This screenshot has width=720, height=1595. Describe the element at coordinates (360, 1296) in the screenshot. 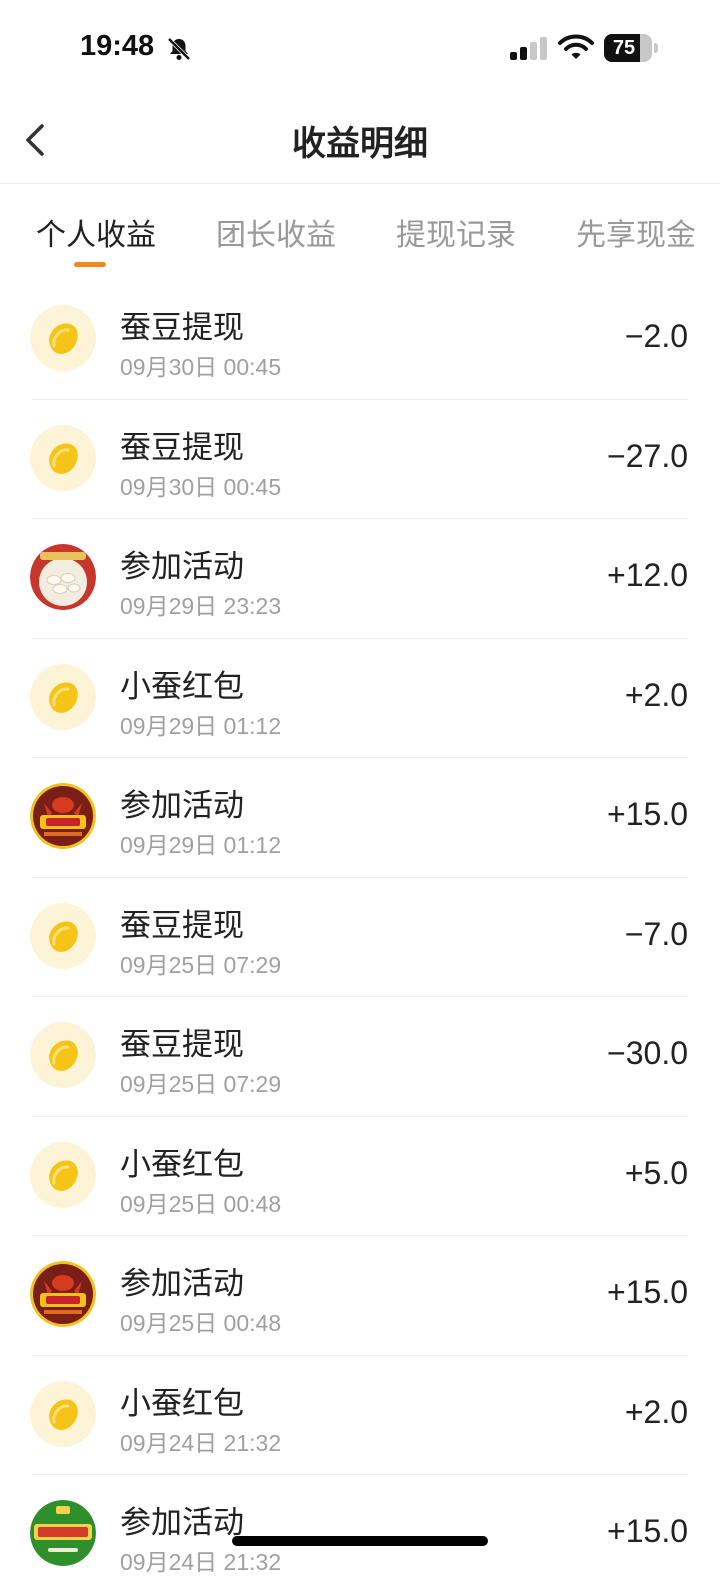

I see `income-record-row: 参加活动 09月25日 00:48 +15.0` at that location.